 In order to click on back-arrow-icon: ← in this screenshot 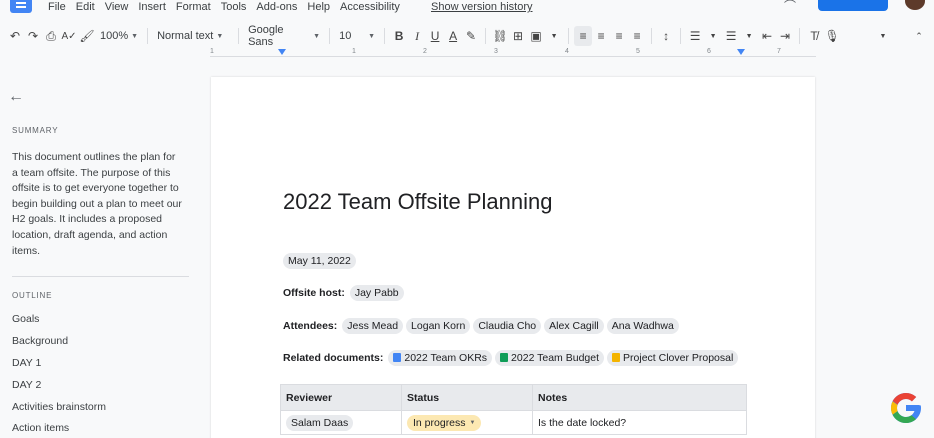, I will do `click(16, 97)`.